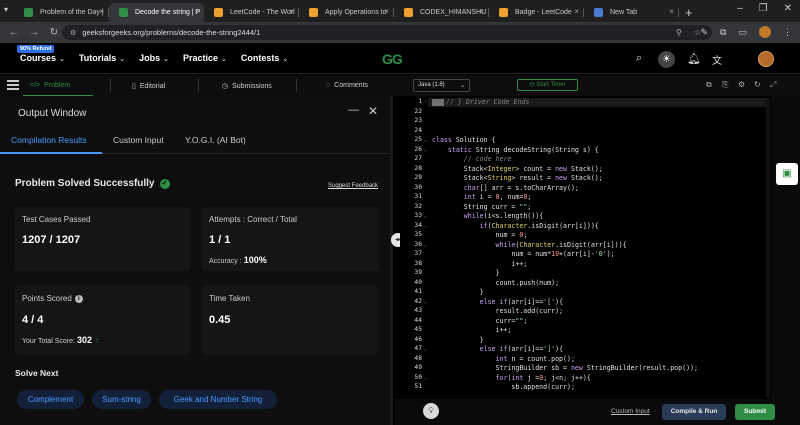 The image size is (800, 425). I want to click on submit-button: Submit, so click(755, 412).